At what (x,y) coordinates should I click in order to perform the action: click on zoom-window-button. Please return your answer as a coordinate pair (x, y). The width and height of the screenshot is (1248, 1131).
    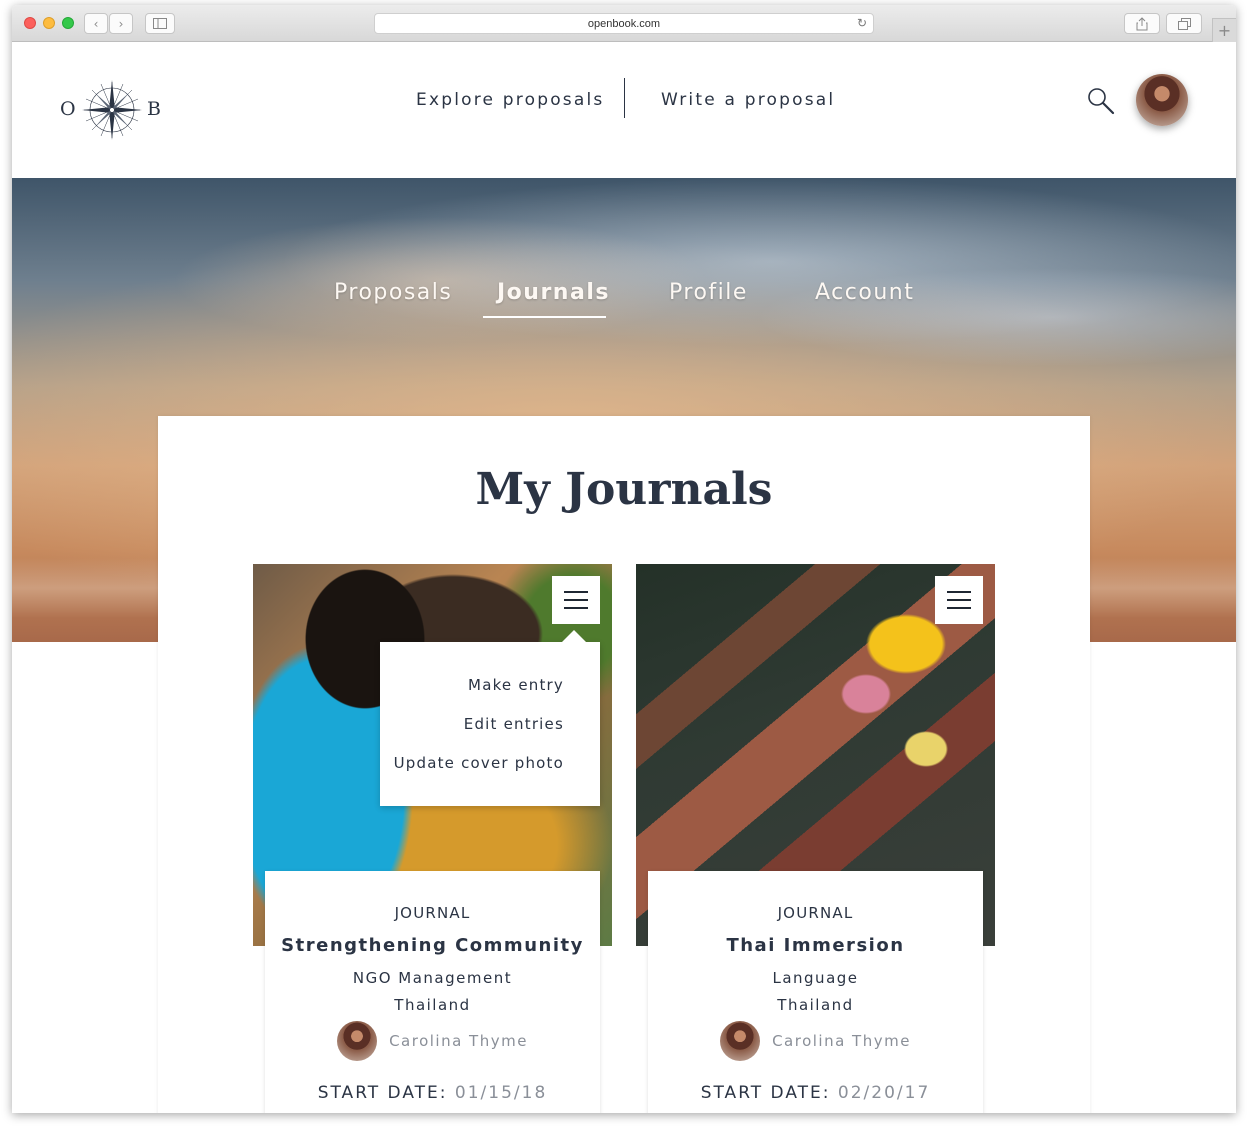
    Looking at the image, I should click on (68, 23).